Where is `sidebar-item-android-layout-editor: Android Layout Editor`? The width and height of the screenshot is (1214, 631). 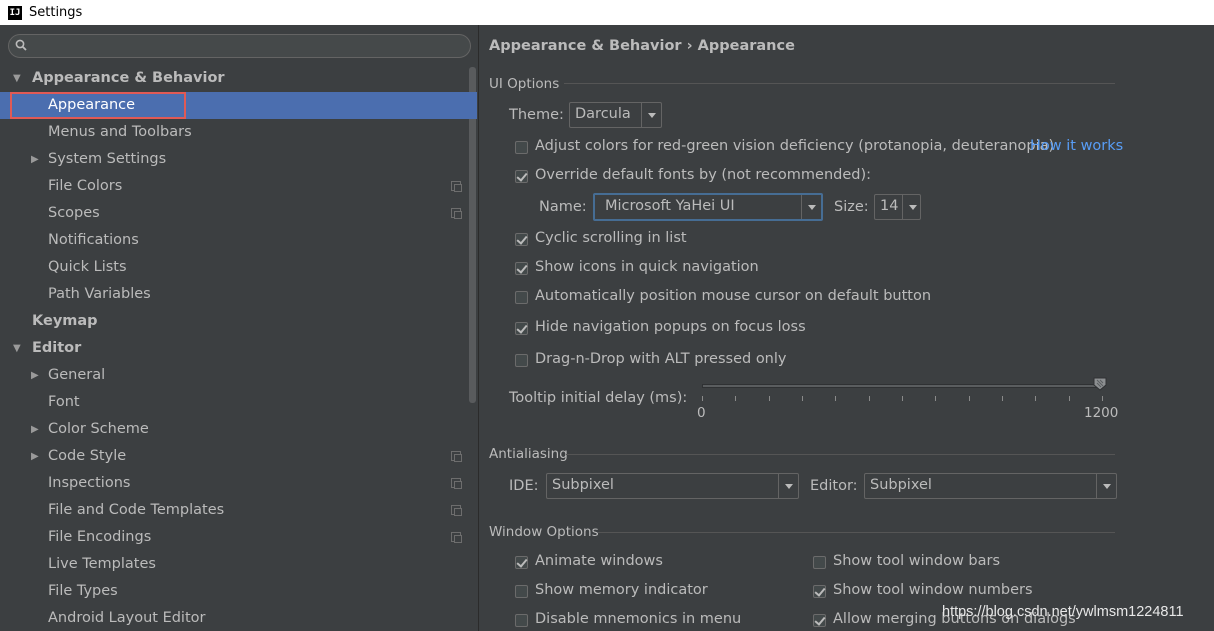 sidebar-item-android-layout-editor: Android Layout Editor is located at coordinates (239, 618).